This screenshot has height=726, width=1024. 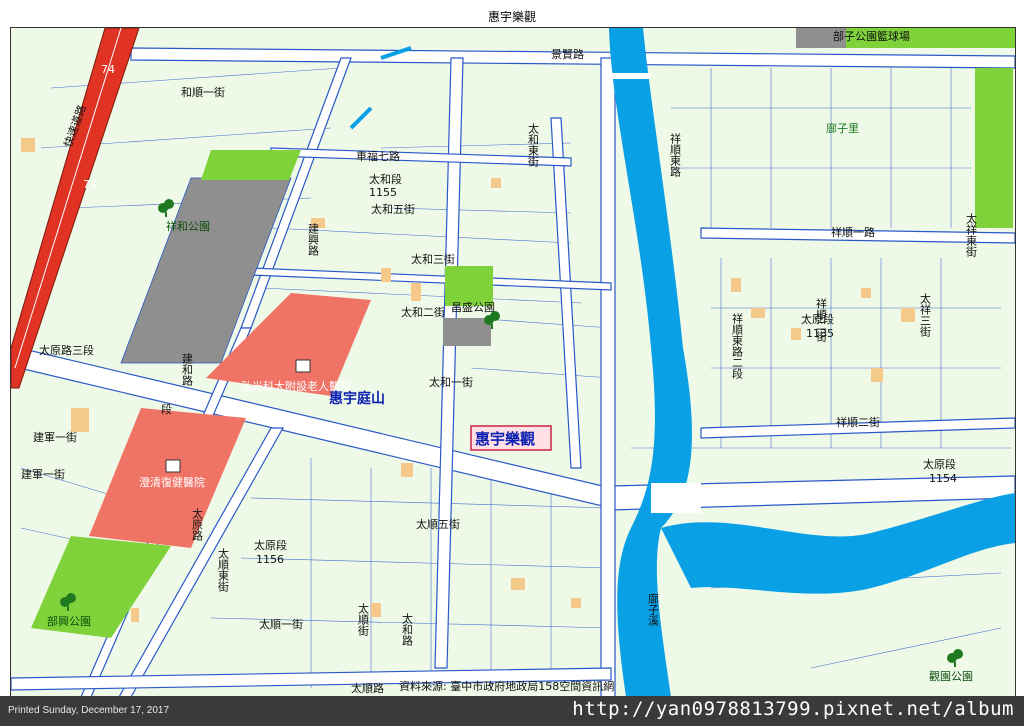 What do you see at coordinates (393, 209) in the screenshot?
I see `label-taihe-5: 太和五街` at bounding box center [393, 209].